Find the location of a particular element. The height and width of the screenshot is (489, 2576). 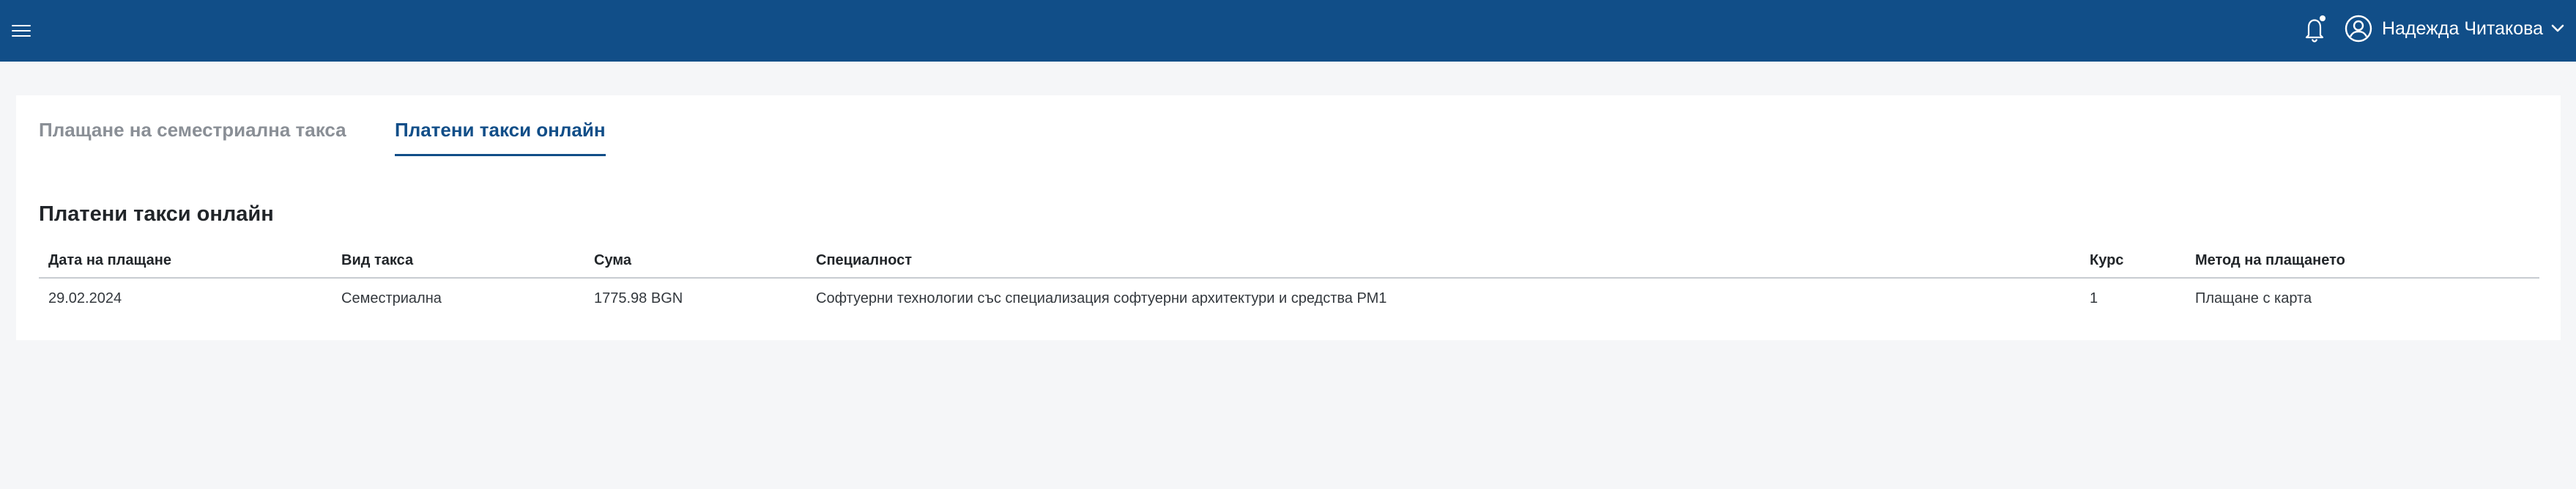

cell-payment-method: Плащане с карта is located at coordinates (2253, 298).